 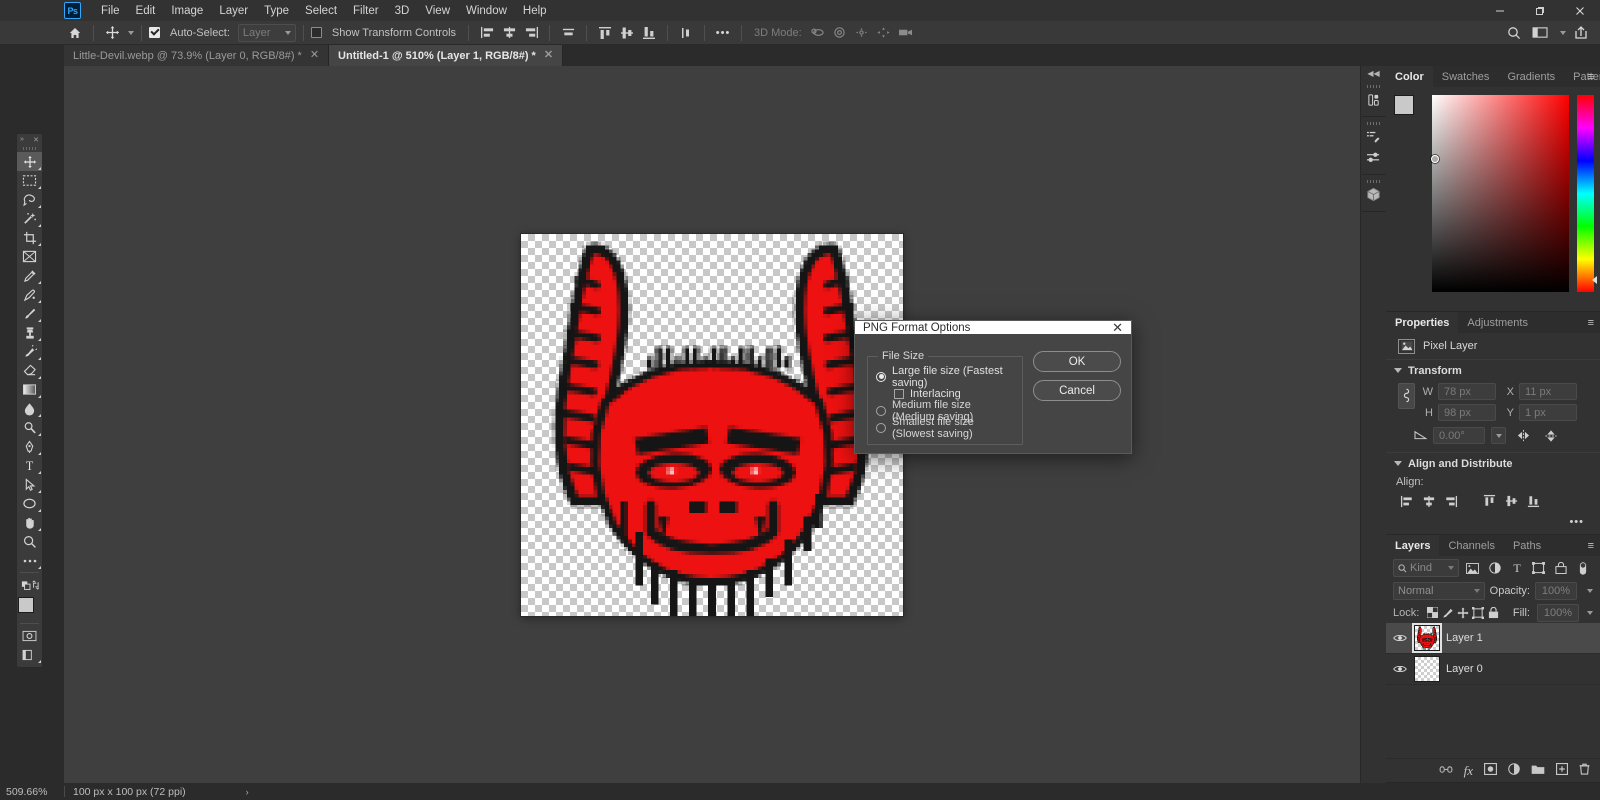 What do you see at coordinates (627, 33) in the screenshot?
I see `align-vertical-centers-icon` at bounding box center [627, 33].